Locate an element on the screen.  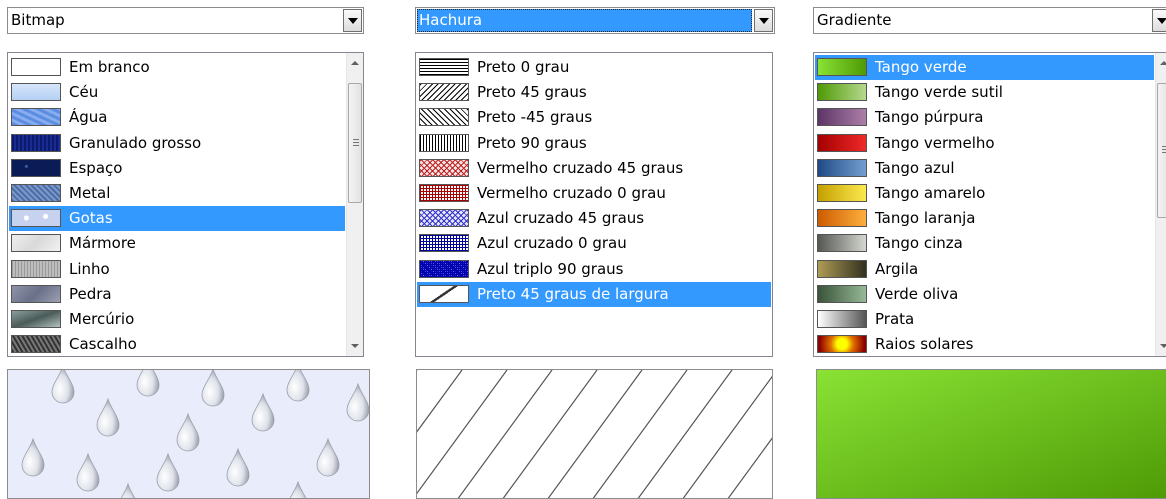
list-item: Tango verde sutil is located at coordinates (984, 92).